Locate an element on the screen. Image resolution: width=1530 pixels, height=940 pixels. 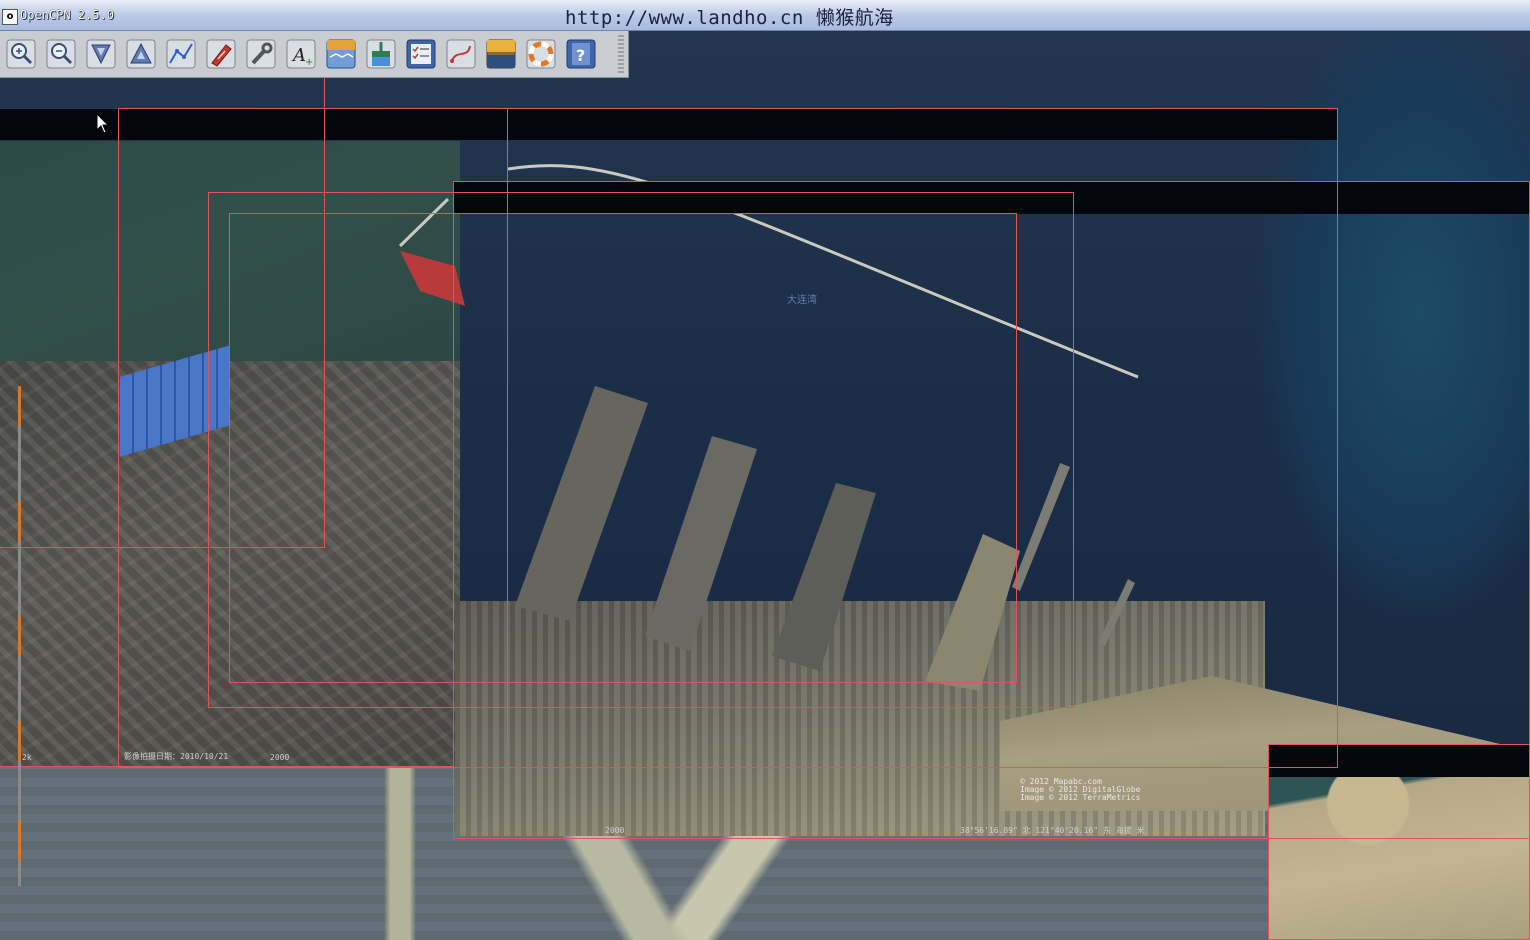
text-icon: A + is located at coordinates (301, 54).